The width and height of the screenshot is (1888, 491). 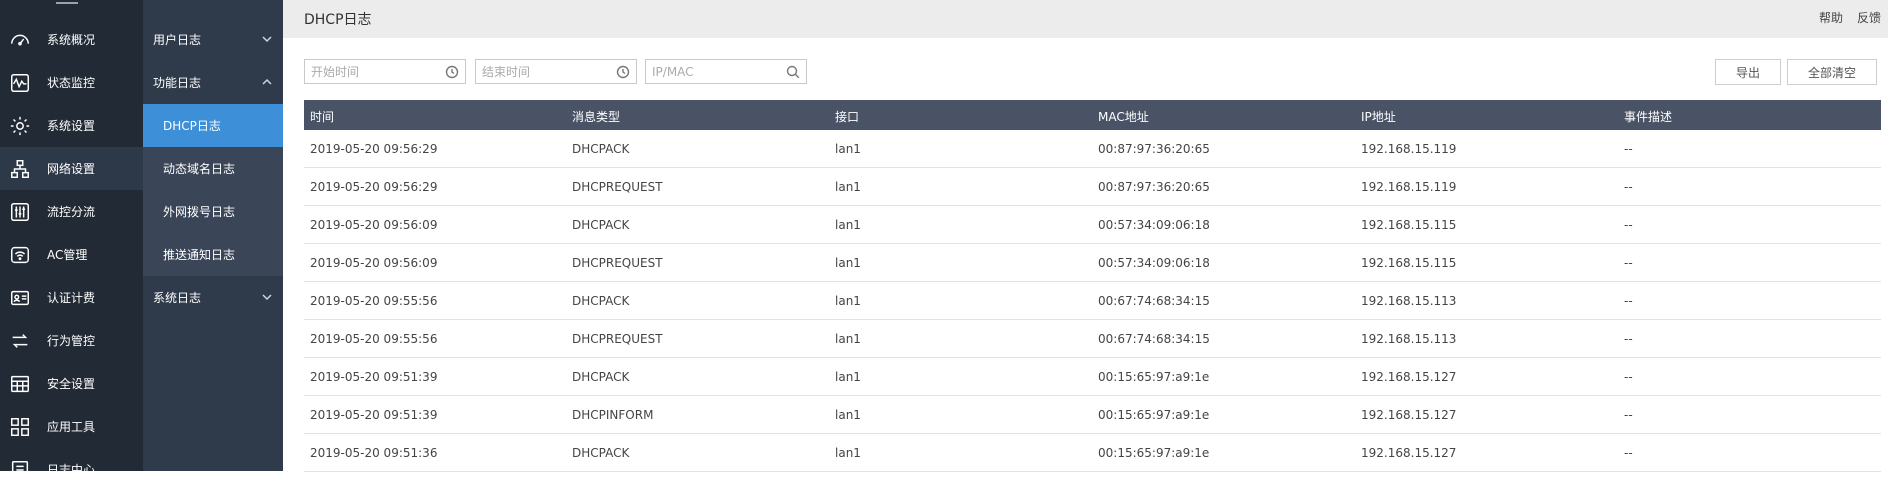 I want to click on nav-item-label: 安全设置, so click(x=71, y=384).